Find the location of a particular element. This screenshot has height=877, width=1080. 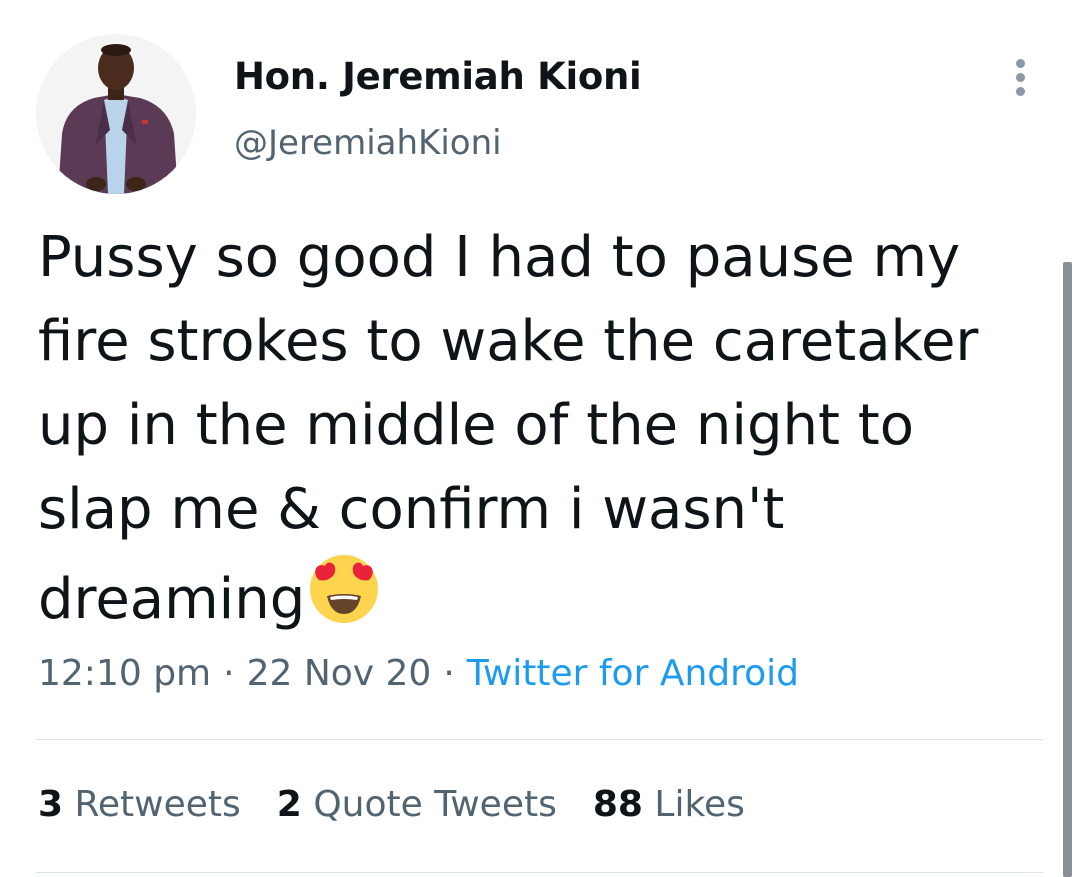

tweet-text-line: slap me & confirm i wasn't is located at coordinates (411, 509).